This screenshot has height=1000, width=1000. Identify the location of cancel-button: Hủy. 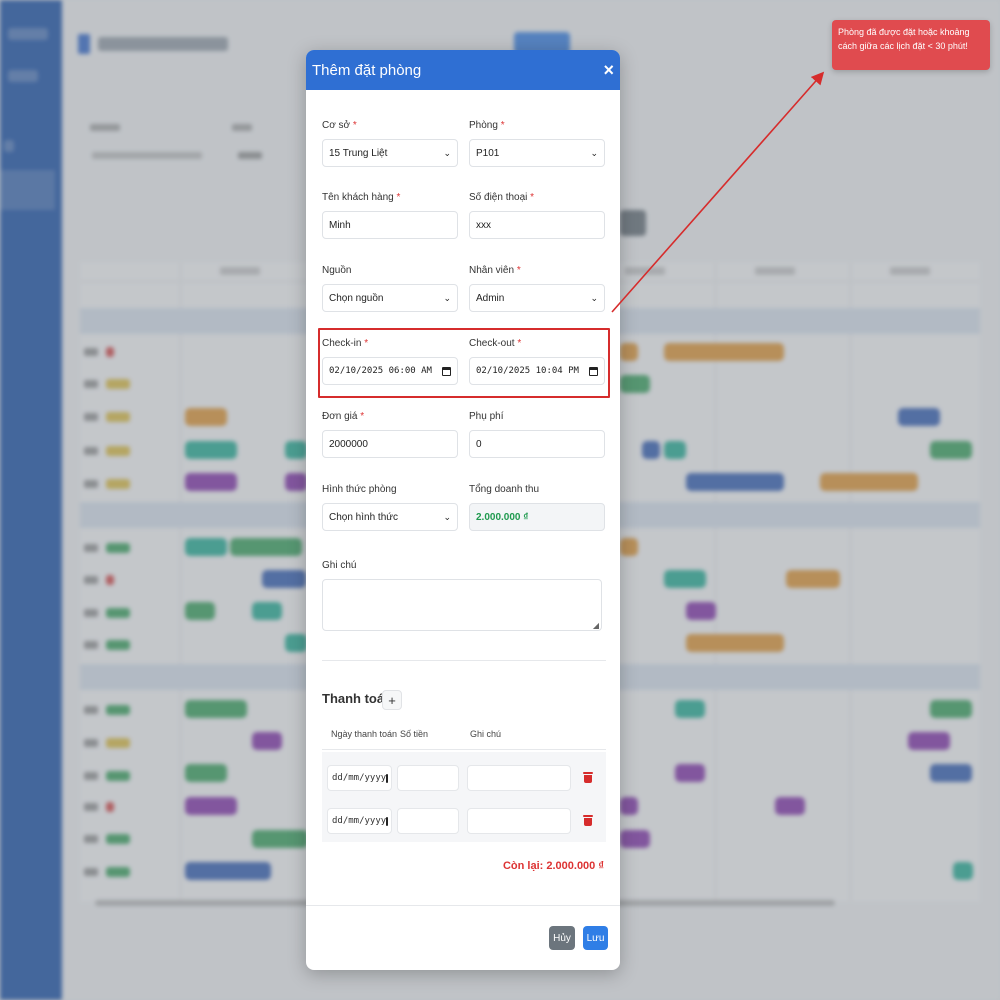
(562, 938).